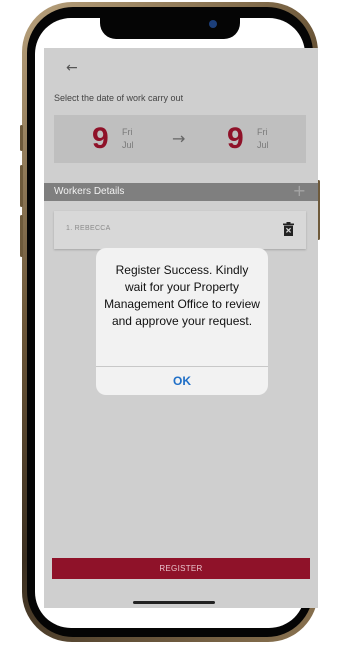 The height and width of the screenshot is (649, 347). I want to click on alert-divider, so click(182, 366).